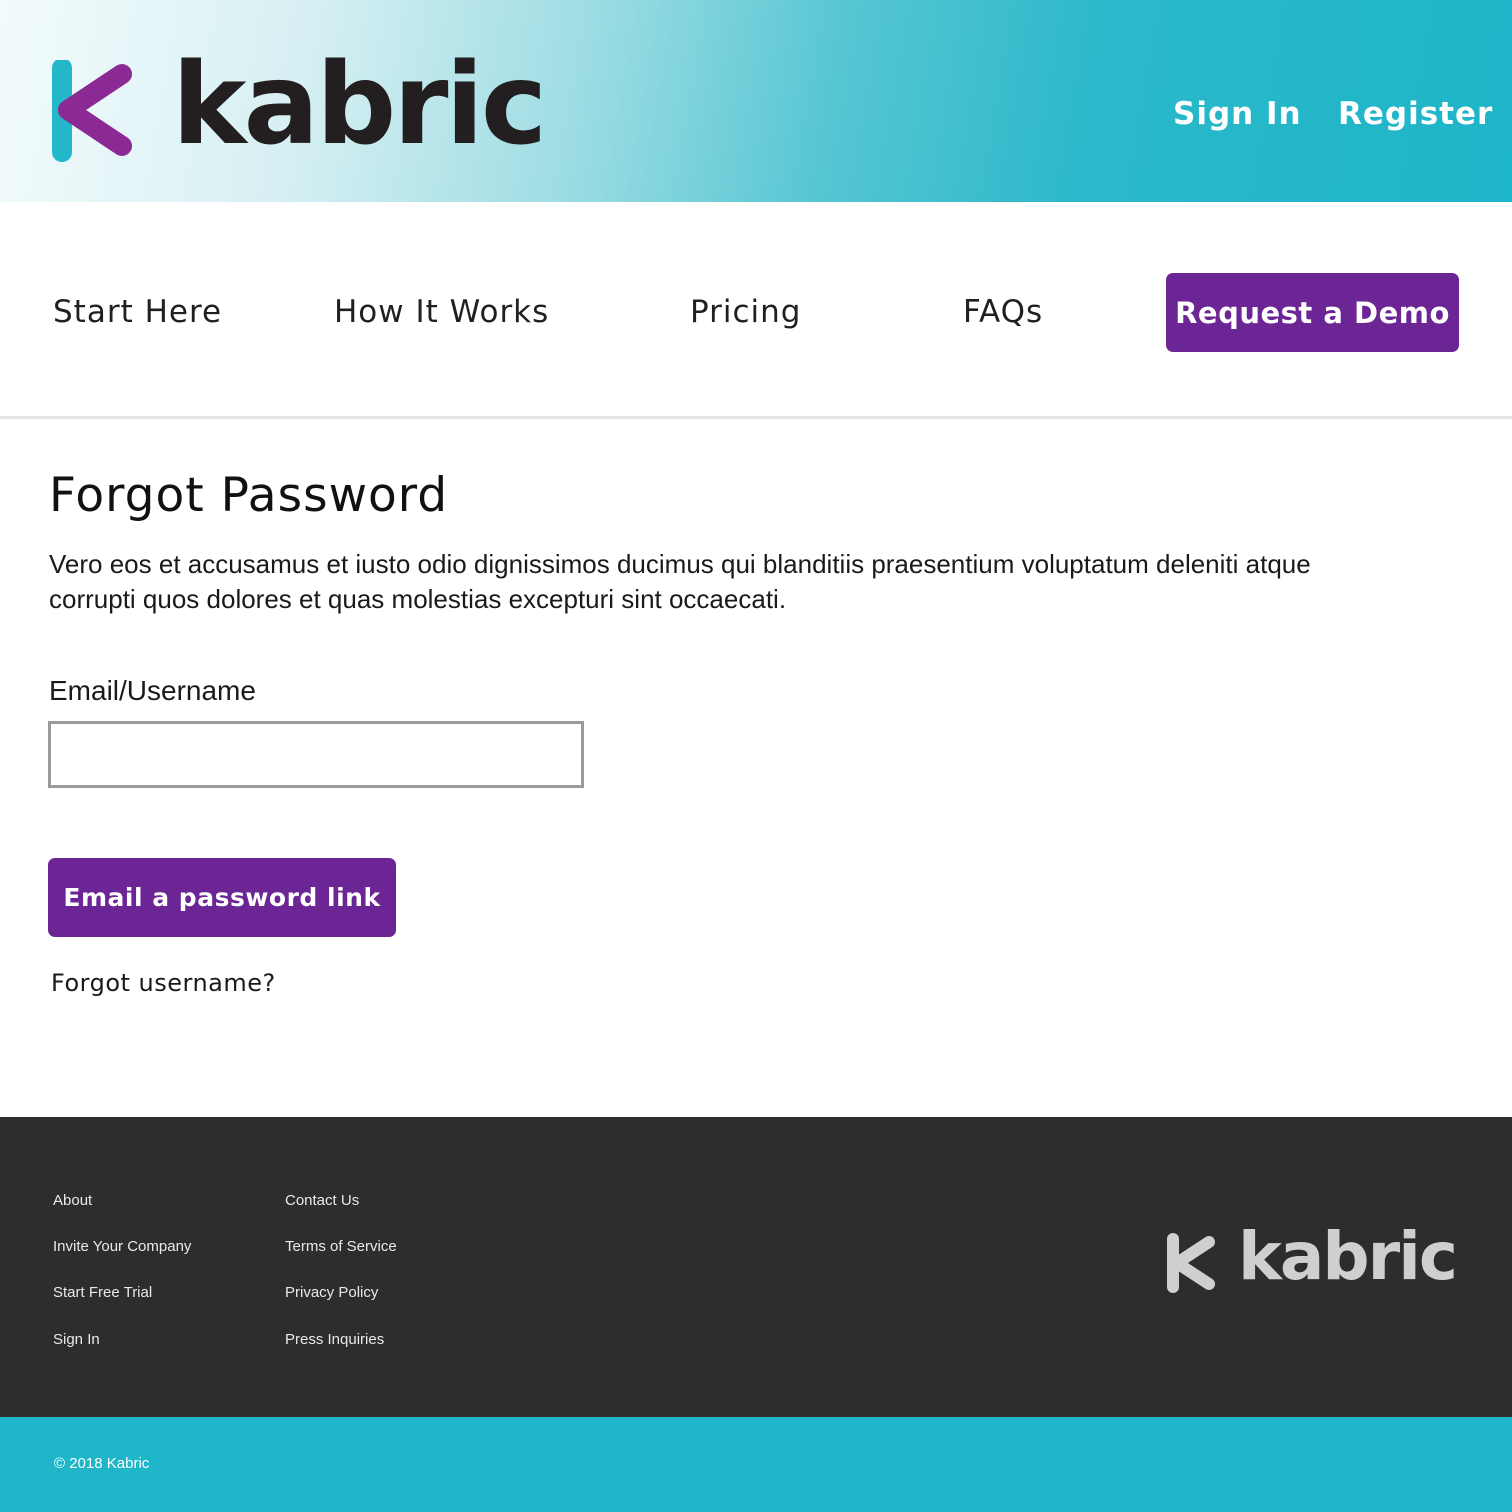 The width and height of the screenshot is (1512, 1512). I want to click on email-username-input, so click(316, 754).